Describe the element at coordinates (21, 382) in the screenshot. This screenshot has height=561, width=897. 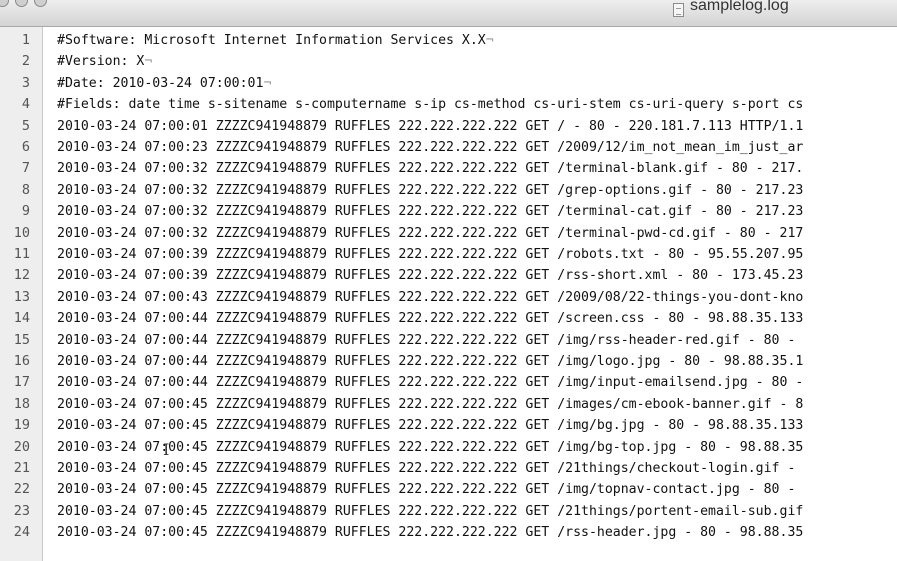
I see `line-number: 17` at that location.